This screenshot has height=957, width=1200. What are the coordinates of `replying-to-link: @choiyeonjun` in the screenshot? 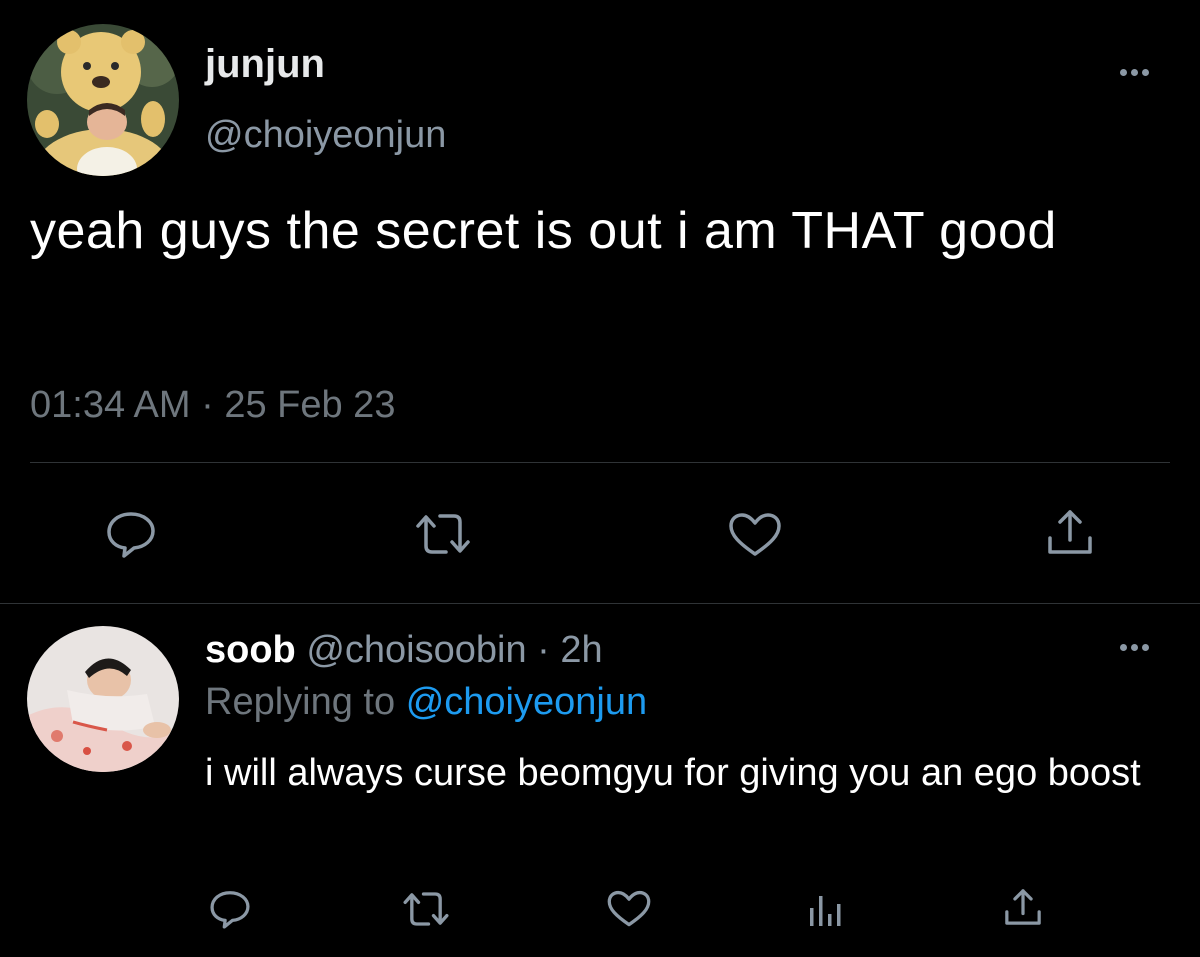 It's located at (526, 702).